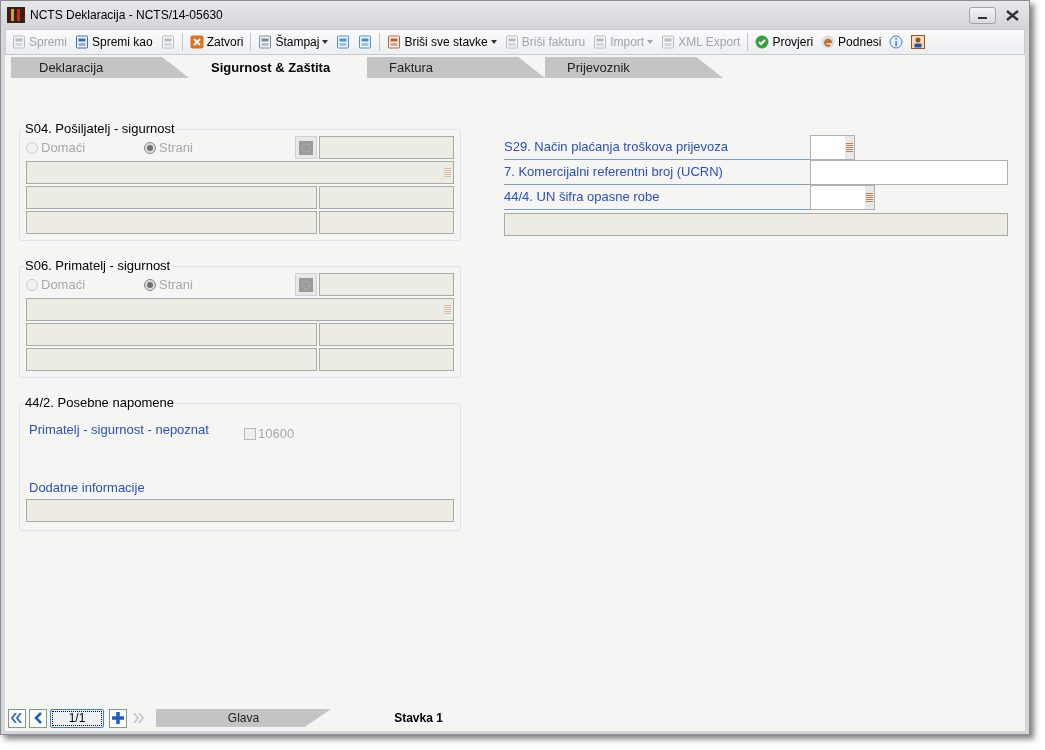 Image resolution: width=1045 pixels, height=750 pixels. Describe the element at coordinates (243, 718) in the screenshot. I see `tab: Glava` at that location.